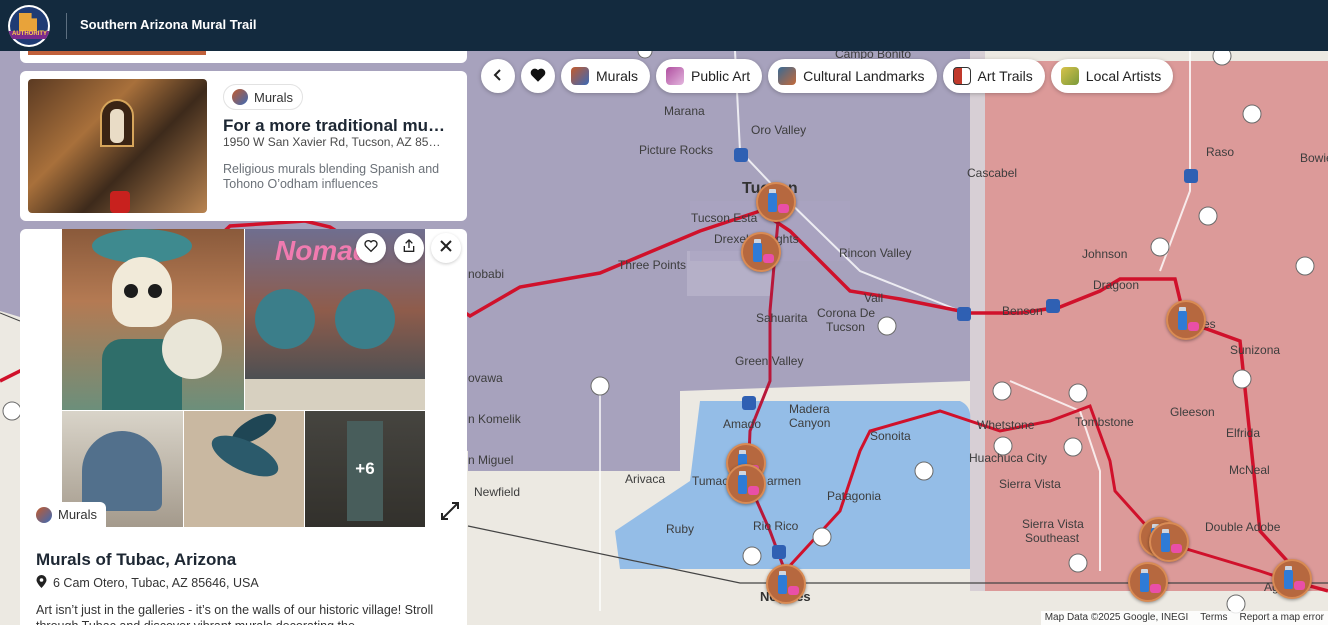 Image resolution: width=1328 pixels, height=625 pixels. I want to click on filter-chip-label: Public Art, so click(721, 76).